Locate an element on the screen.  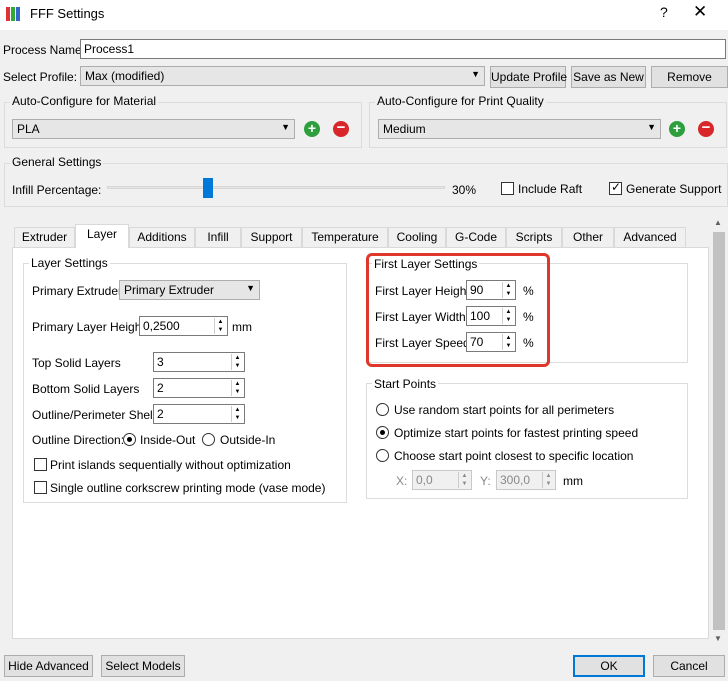
tab-infill: Infill is located at coordinates (218, 237).